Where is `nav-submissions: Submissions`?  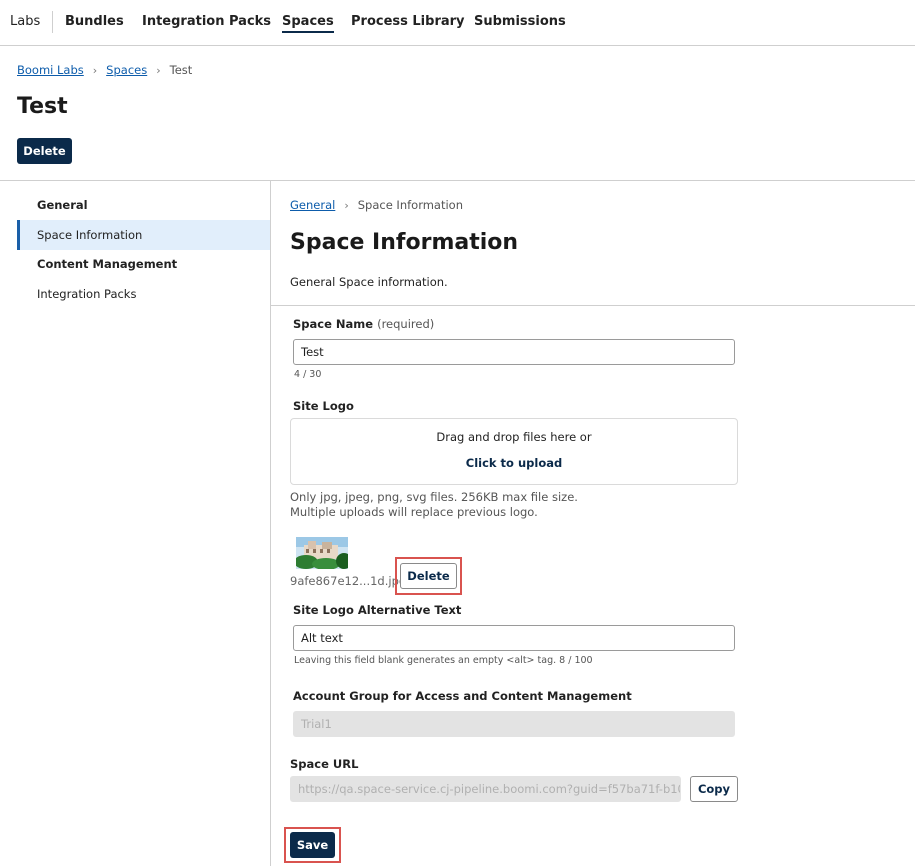
nav-submissions: Submissions is located at coordinates (520, 21).